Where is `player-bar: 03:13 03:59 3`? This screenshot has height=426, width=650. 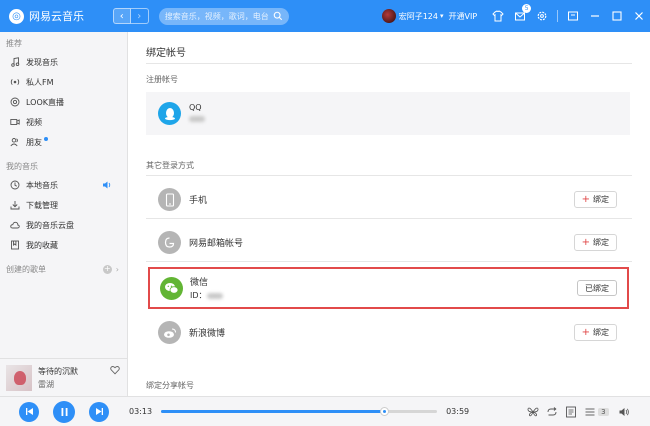 player-bar: 03:13 03:59 3 is located at coordinates (325, 411).